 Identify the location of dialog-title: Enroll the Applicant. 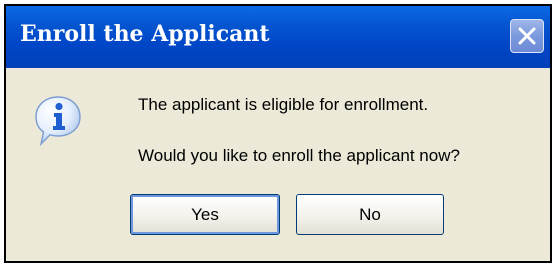
(145, 34).